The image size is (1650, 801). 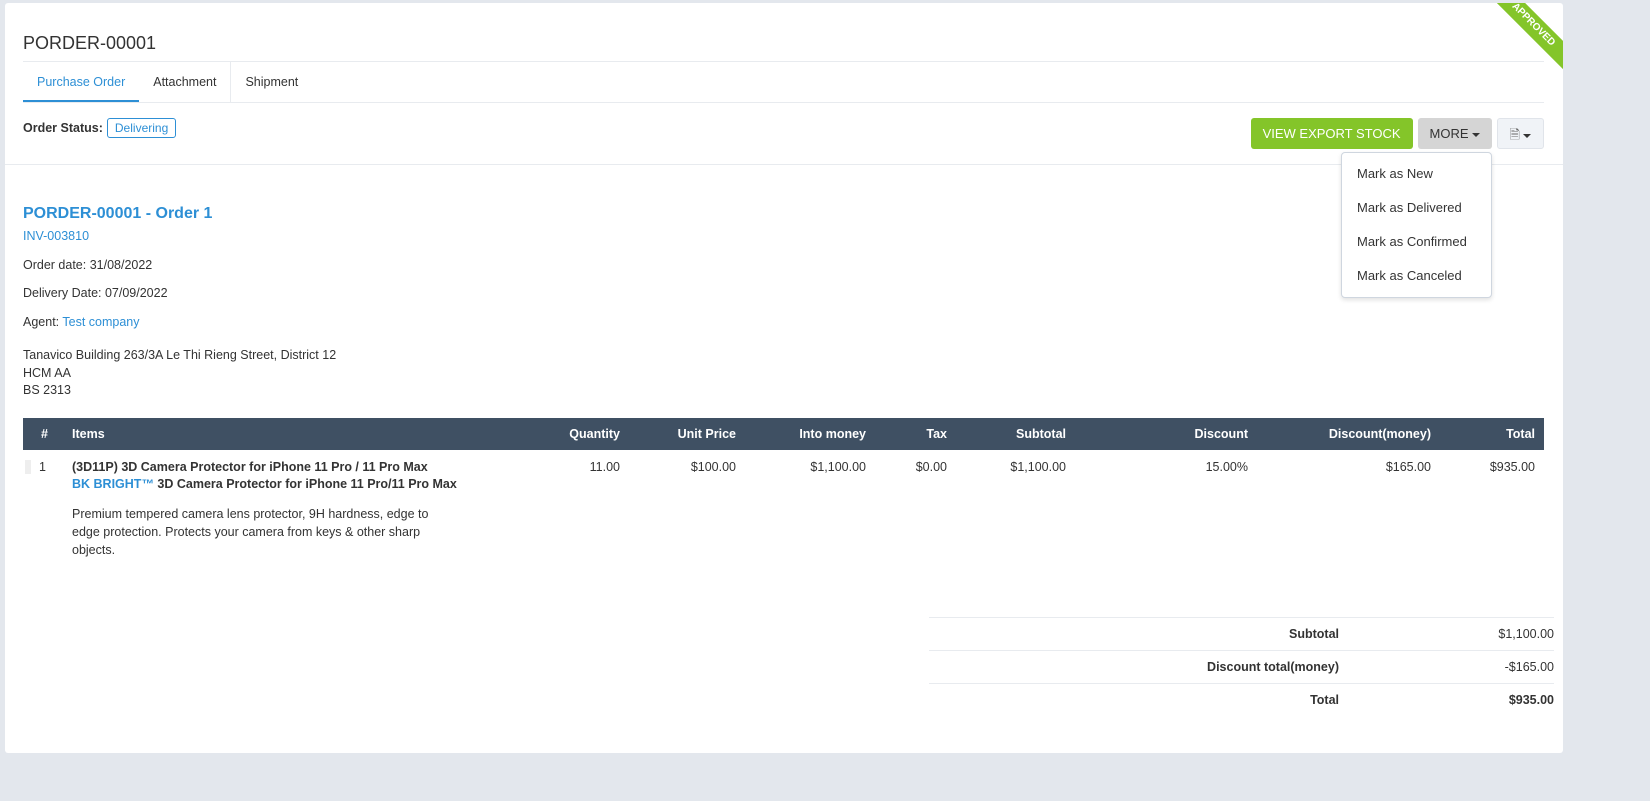 What do you see at coordinates (1449, 133) in the screenshot?
I see `more-label: MORE` at bounding box center [1449, 133].